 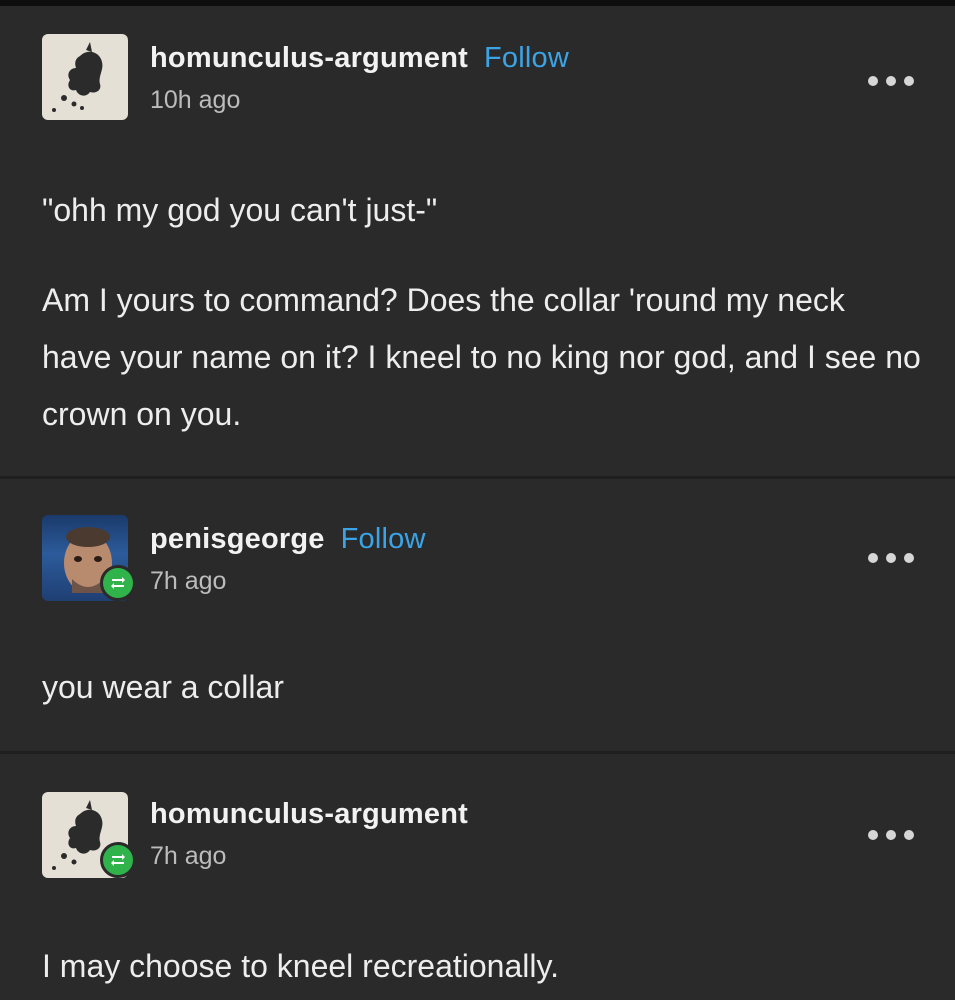 What do you see at coordinates (300, 966) in the screenshot?
I see `post-paragraph: I may choose to kneel recreationally.` at bounding box center [300, 966].